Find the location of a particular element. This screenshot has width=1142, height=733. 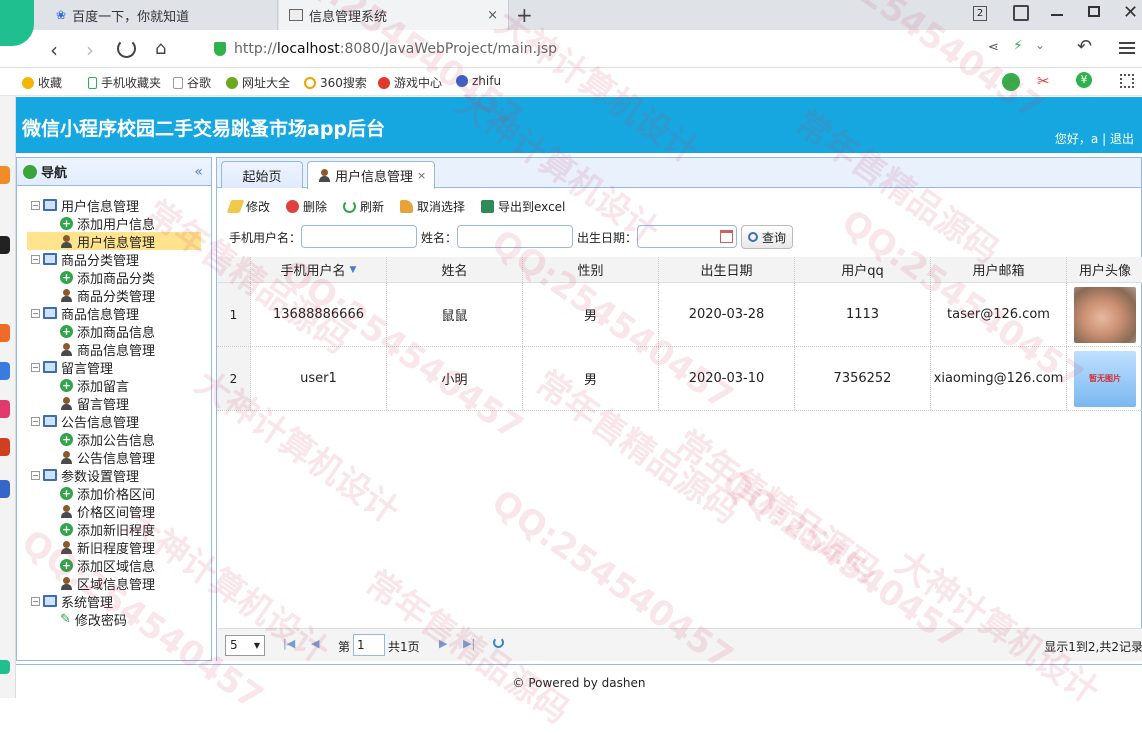

bookmark-zhifu: zhifu is located at coordinates (478, 81).